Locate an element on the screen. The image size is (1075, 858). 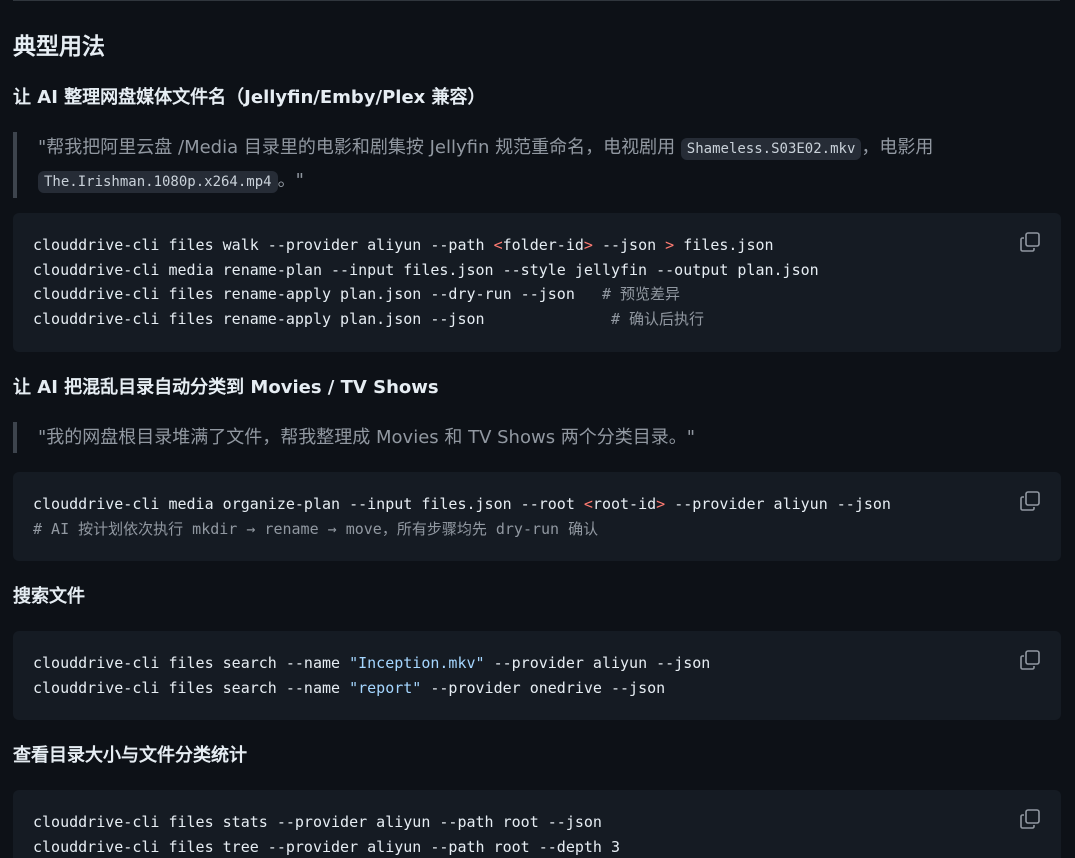
section-heading: 典型用法 is located at coordinates (59, 47).